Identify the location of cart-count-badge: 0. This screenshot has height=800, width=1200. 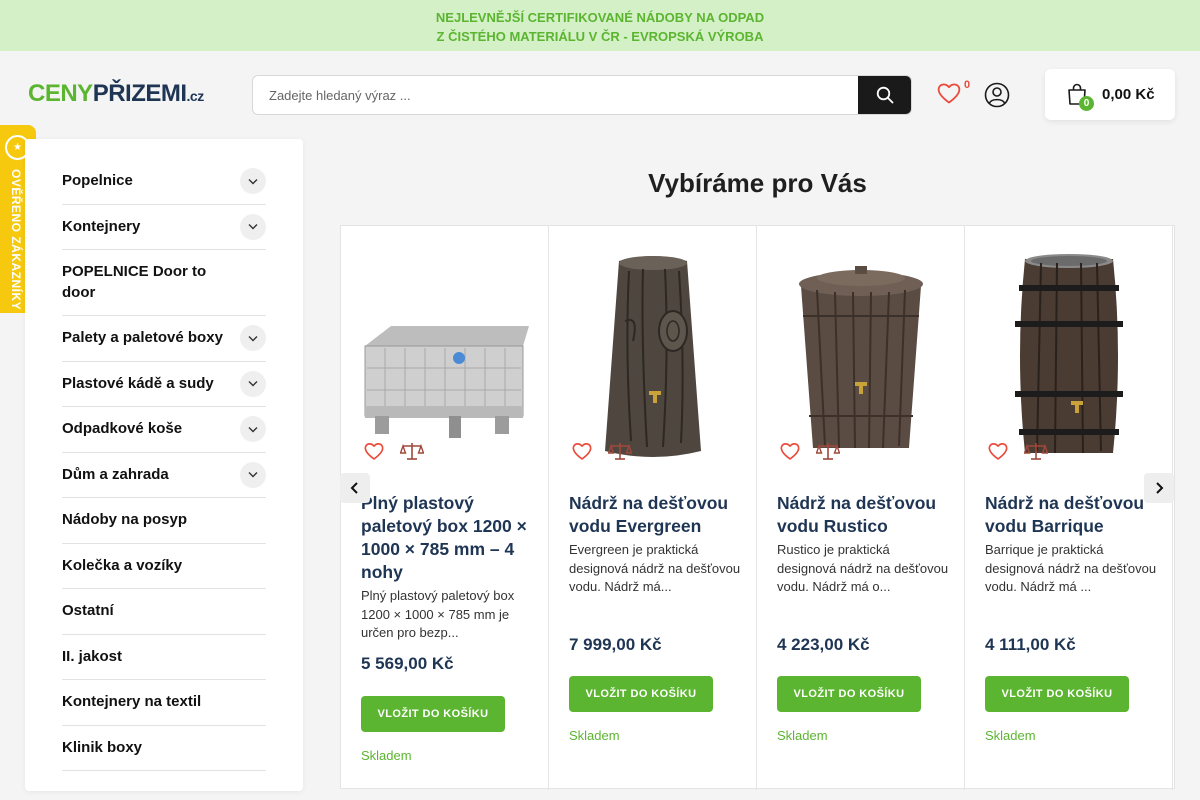
(1086, 103).